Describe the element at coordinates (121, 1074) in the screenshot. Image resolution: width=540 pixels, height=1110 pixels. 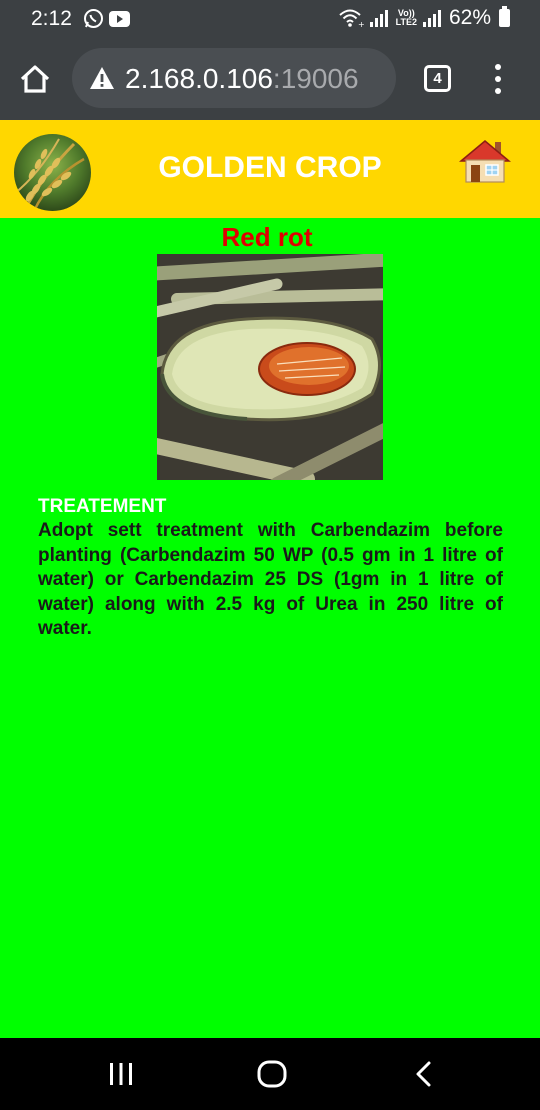
I see `recent-apps-icon` at that location.